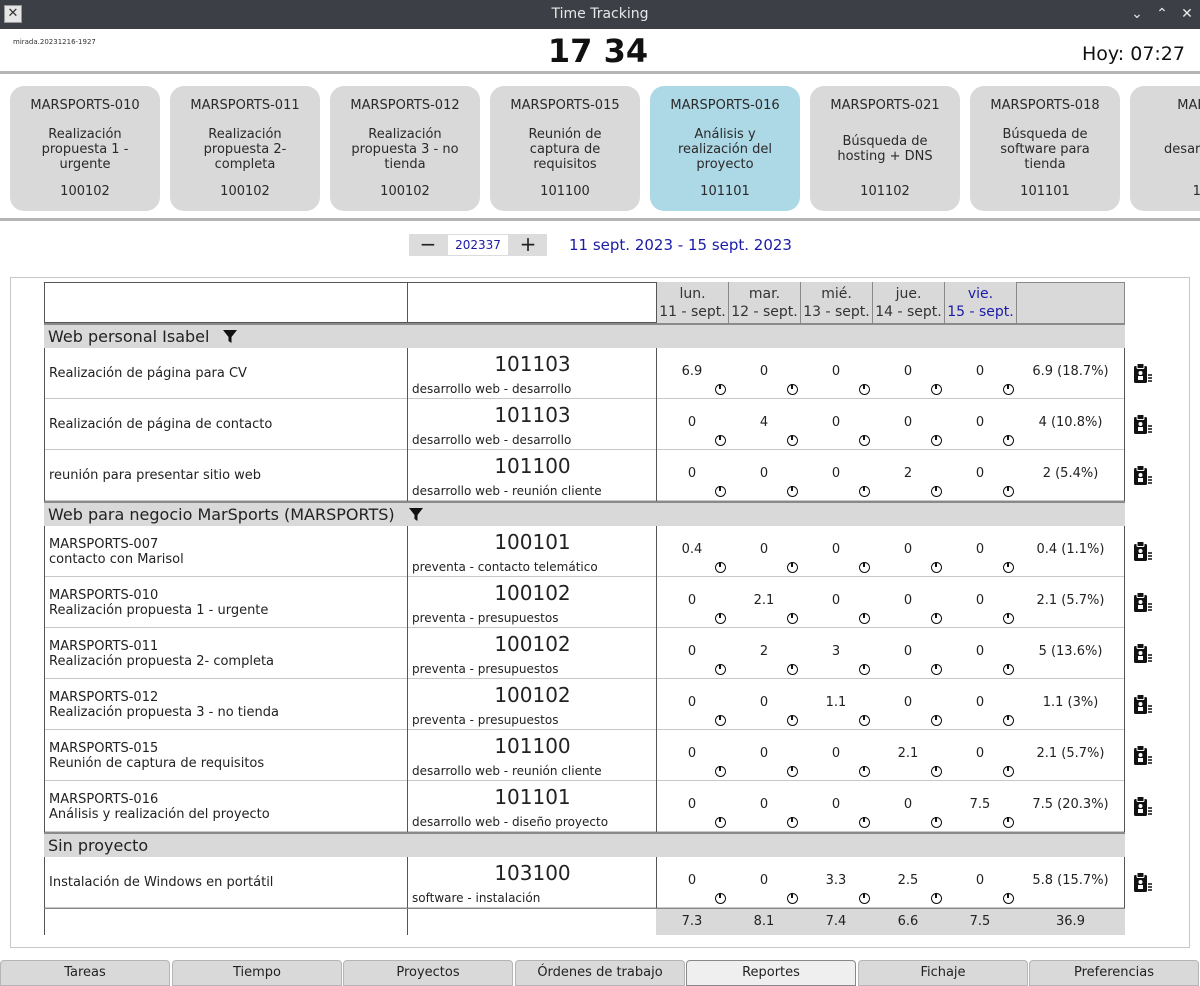 This screenshot has height=986, width=1200. I want to click on chevron-down-icon: ⌄, so click(1137, 14).